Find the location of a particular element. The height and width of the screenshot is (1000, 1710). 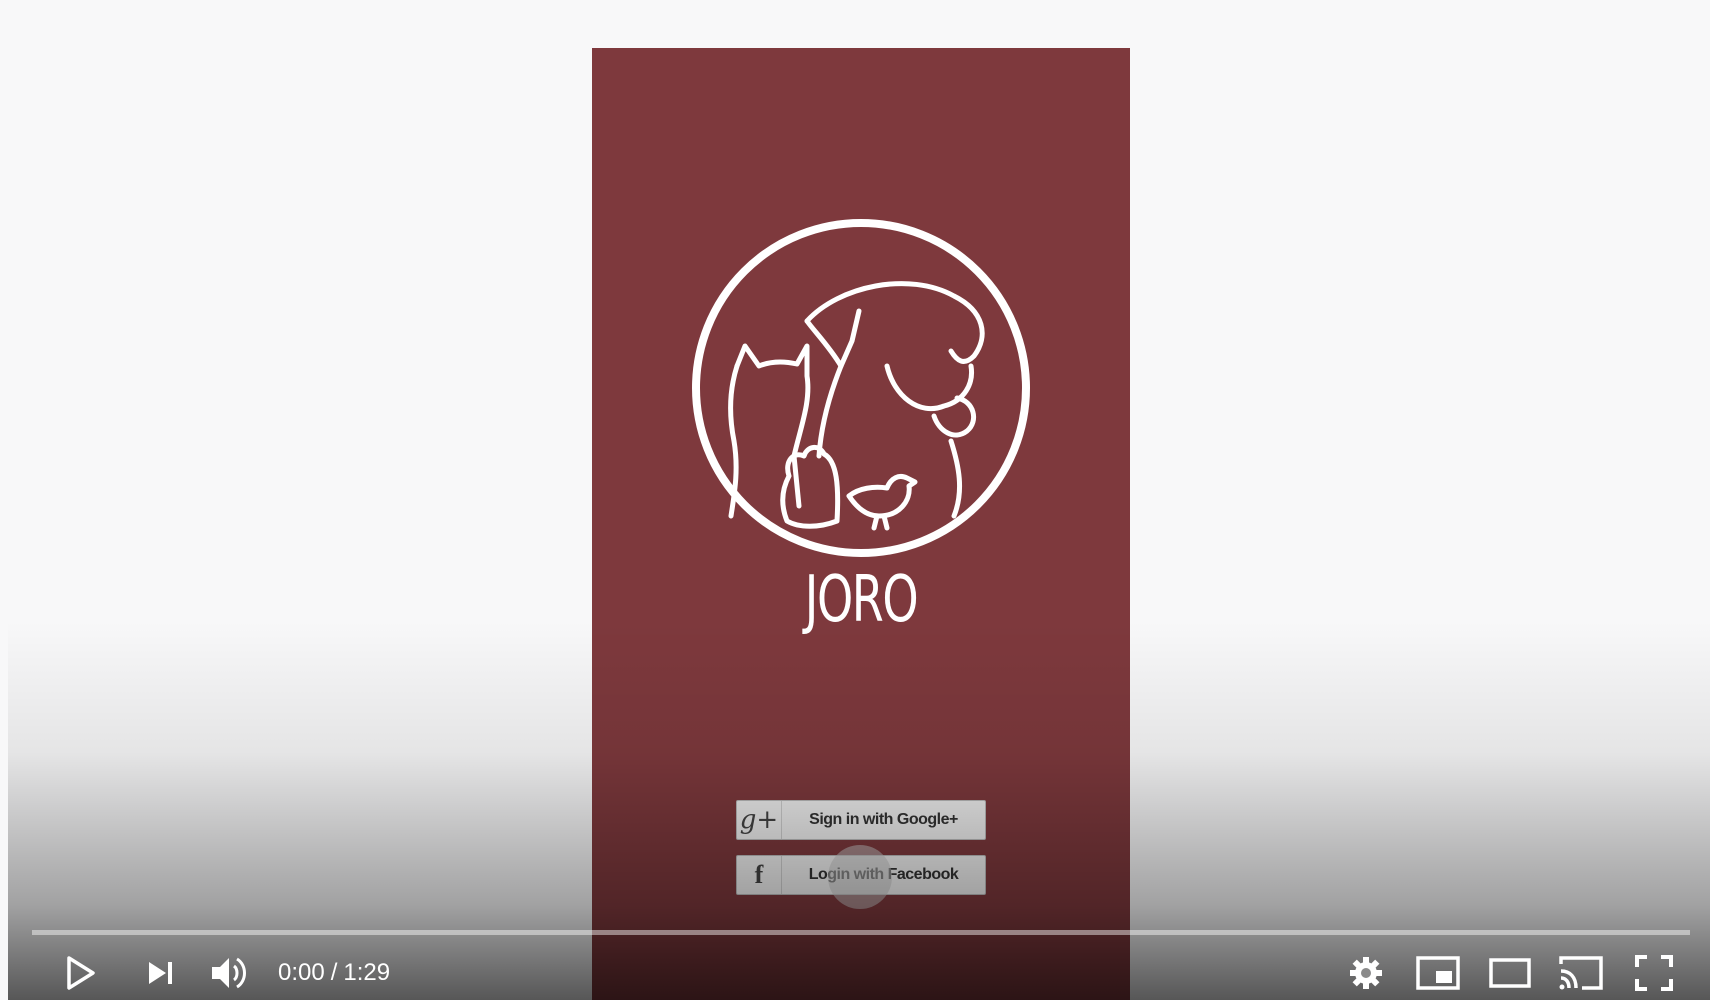

google-sign-in-button: g+ Sign in with Google+ is located at coordinates (861, 820).